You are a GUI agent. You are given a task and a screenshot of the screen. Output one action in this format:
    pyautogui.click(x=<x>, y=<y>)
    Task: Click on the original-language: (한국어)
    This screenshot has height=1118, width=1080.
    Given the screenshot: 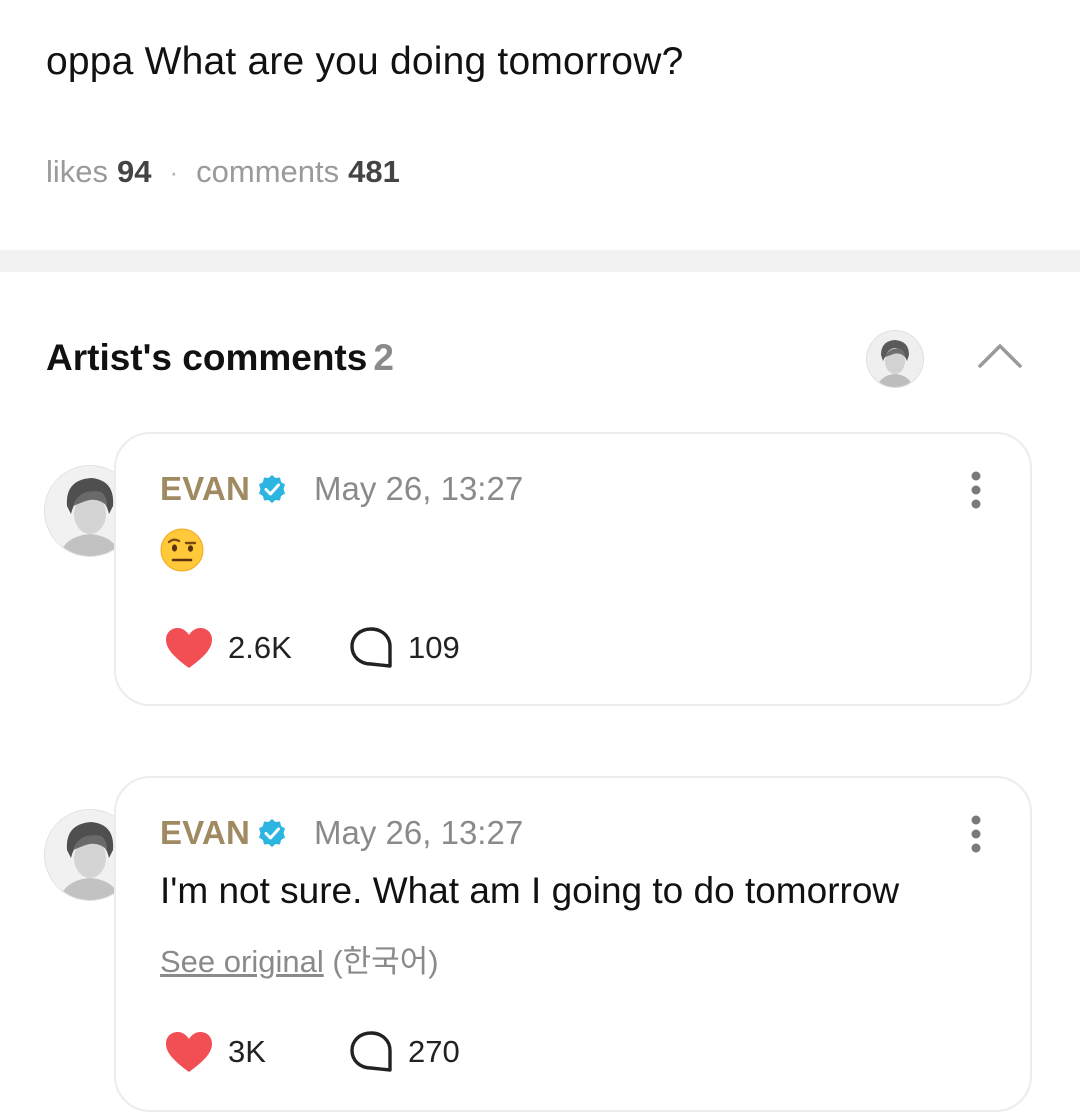 What is the action you would take?
    pyautogui.click(x=385, y=961)
    